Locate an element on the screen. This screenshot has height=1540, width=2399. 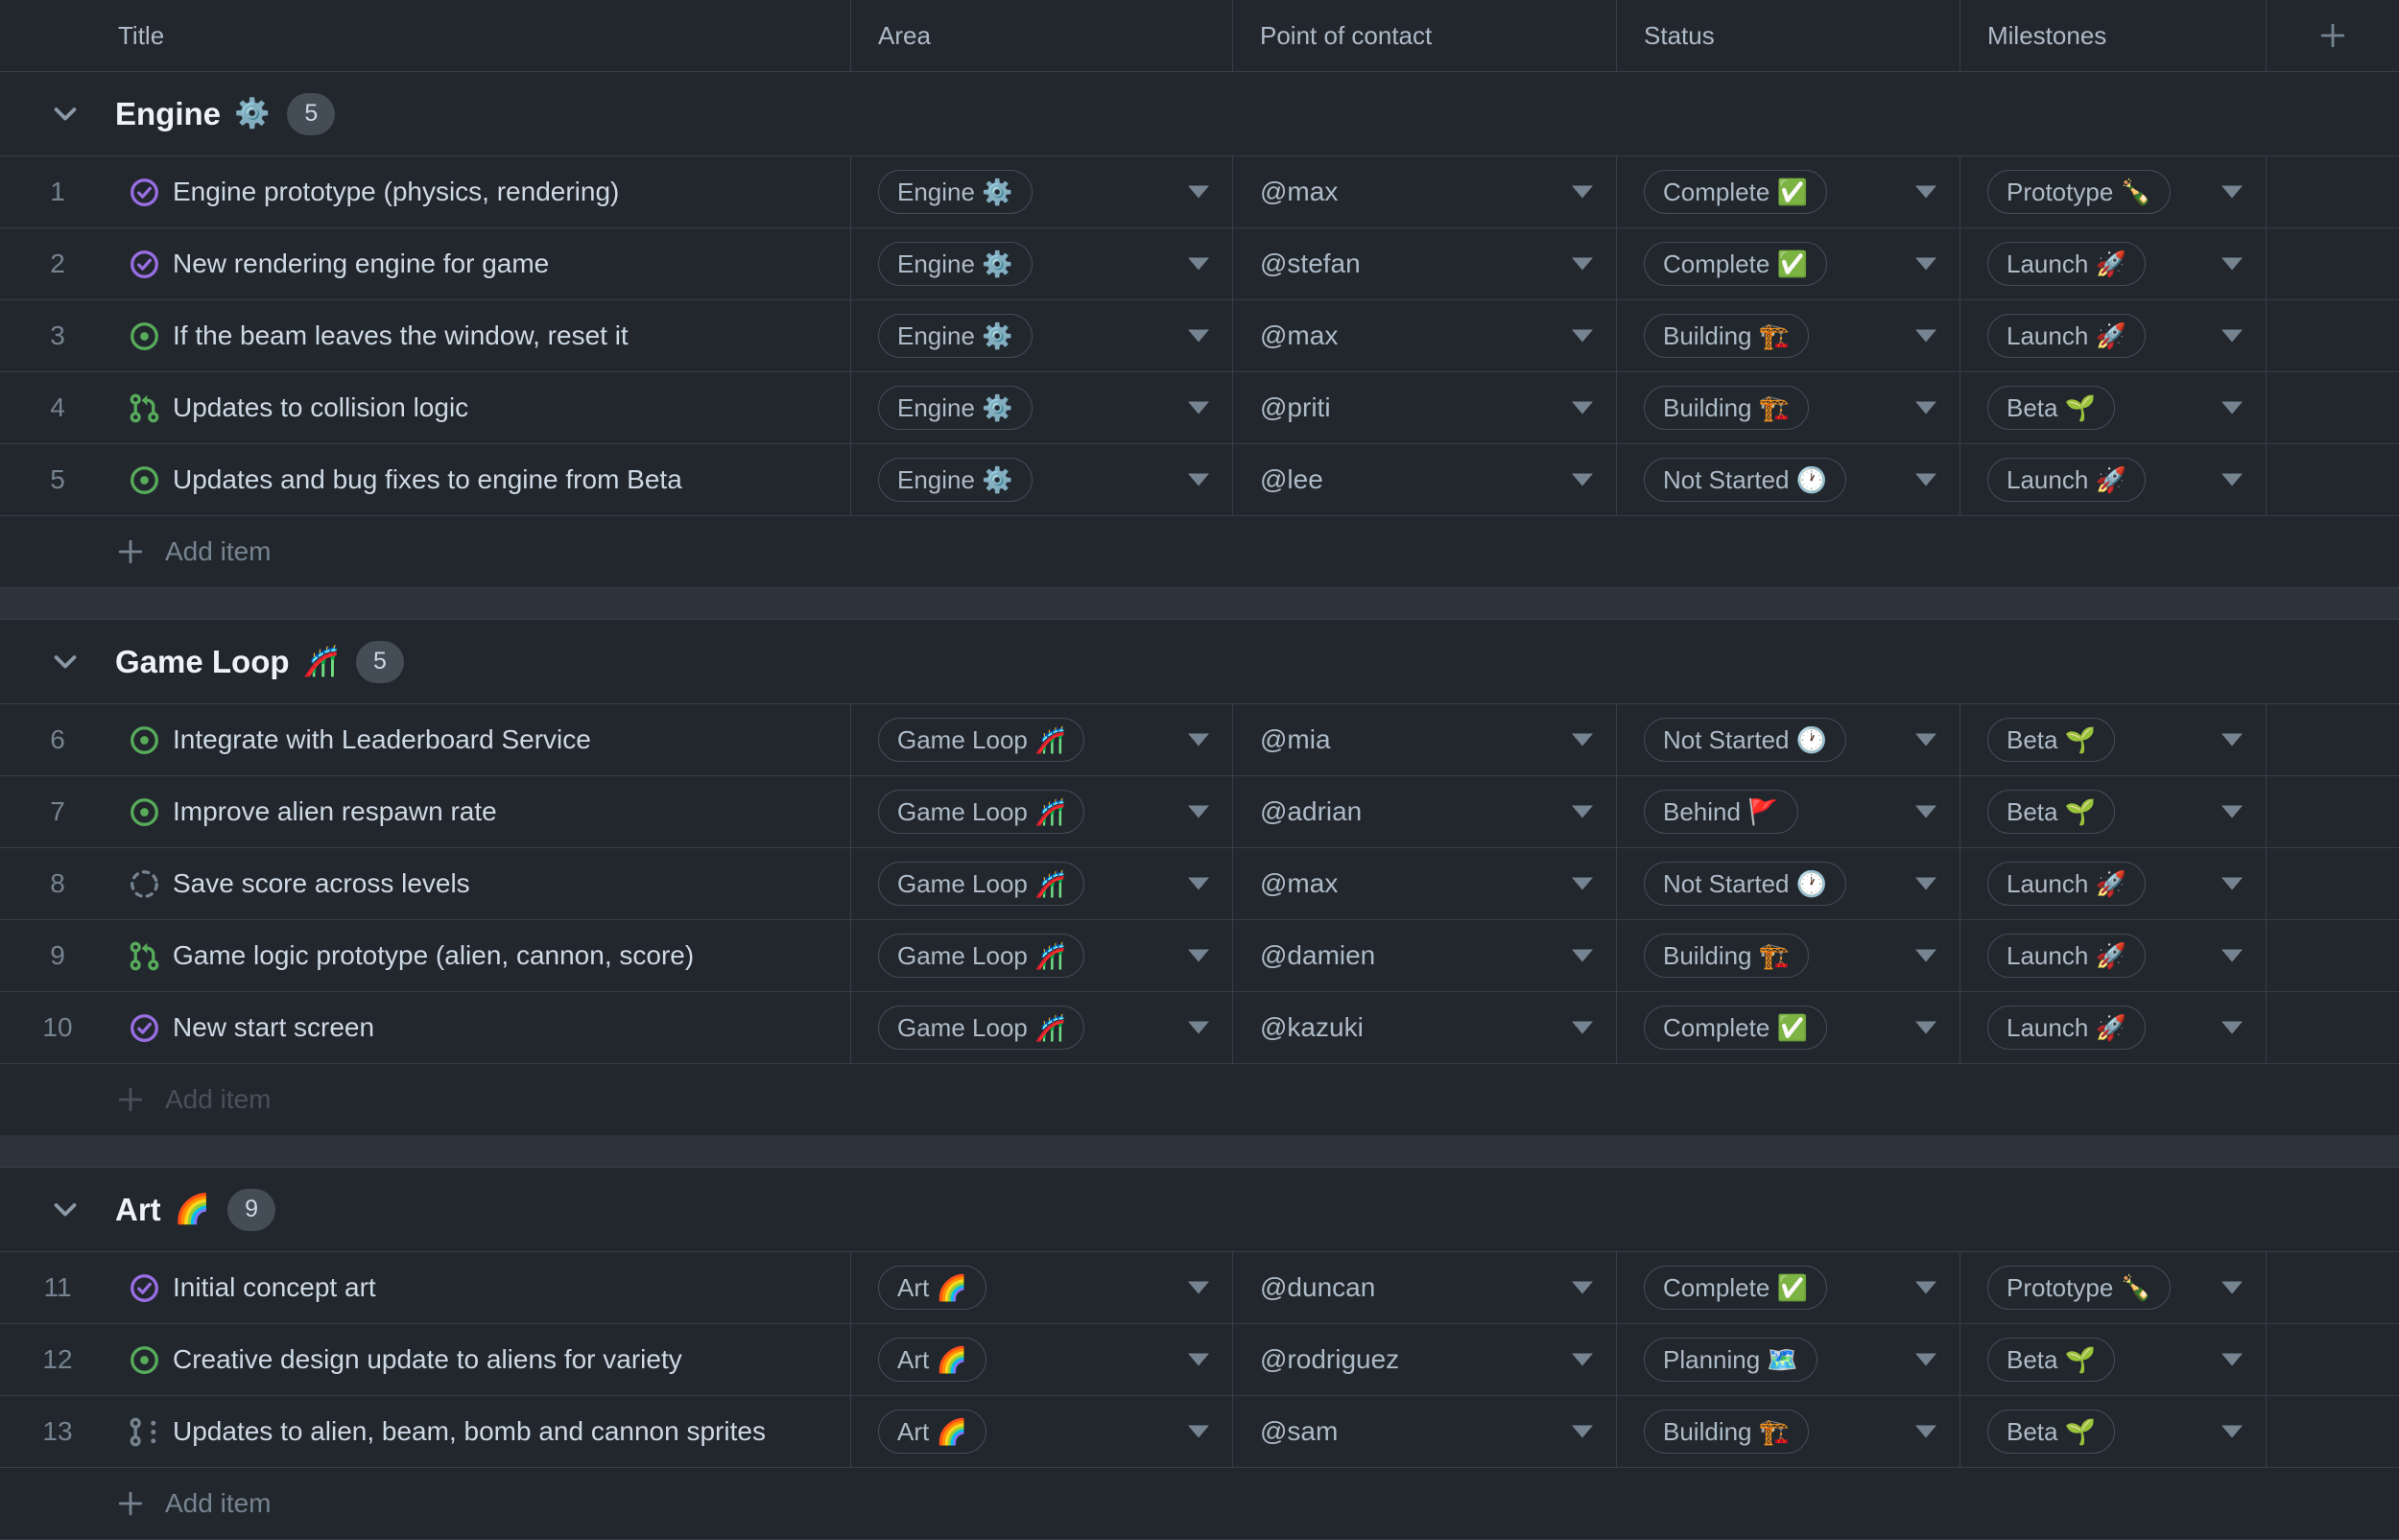
column-header-status: Status is located at coordinates (1788, 35).